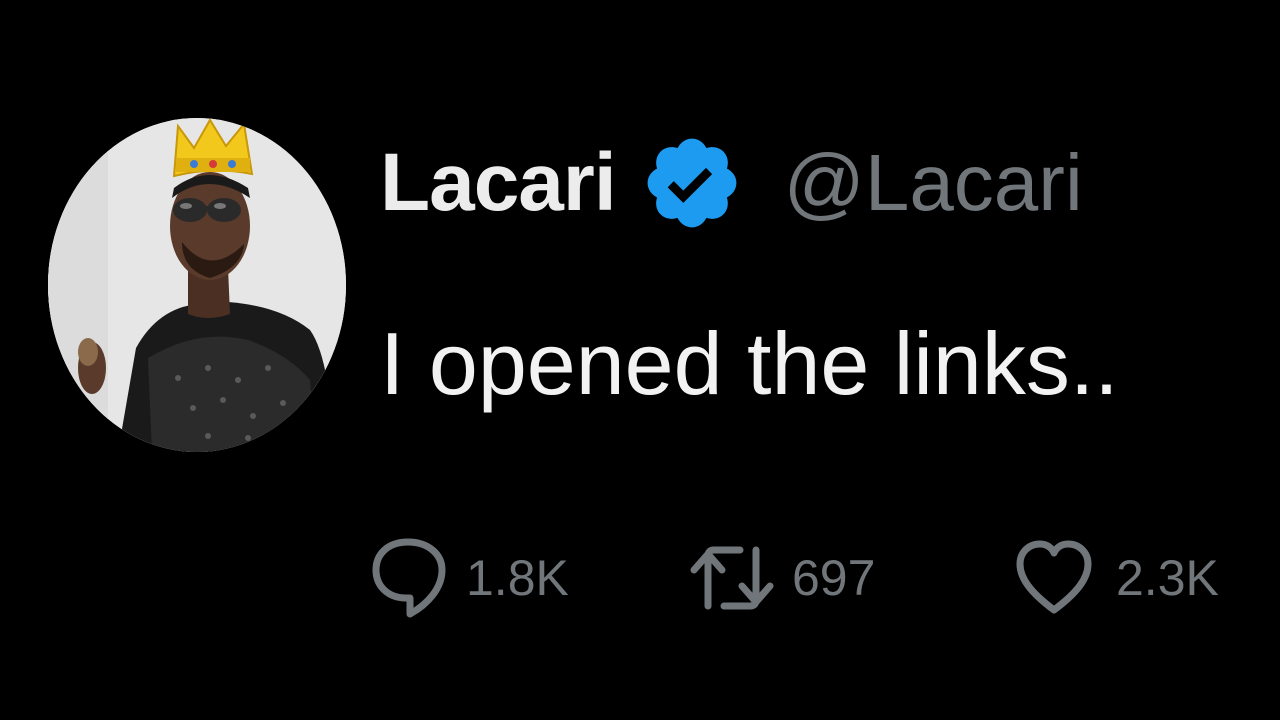  I want to click on retweet-button: 697, so click(781, 578).